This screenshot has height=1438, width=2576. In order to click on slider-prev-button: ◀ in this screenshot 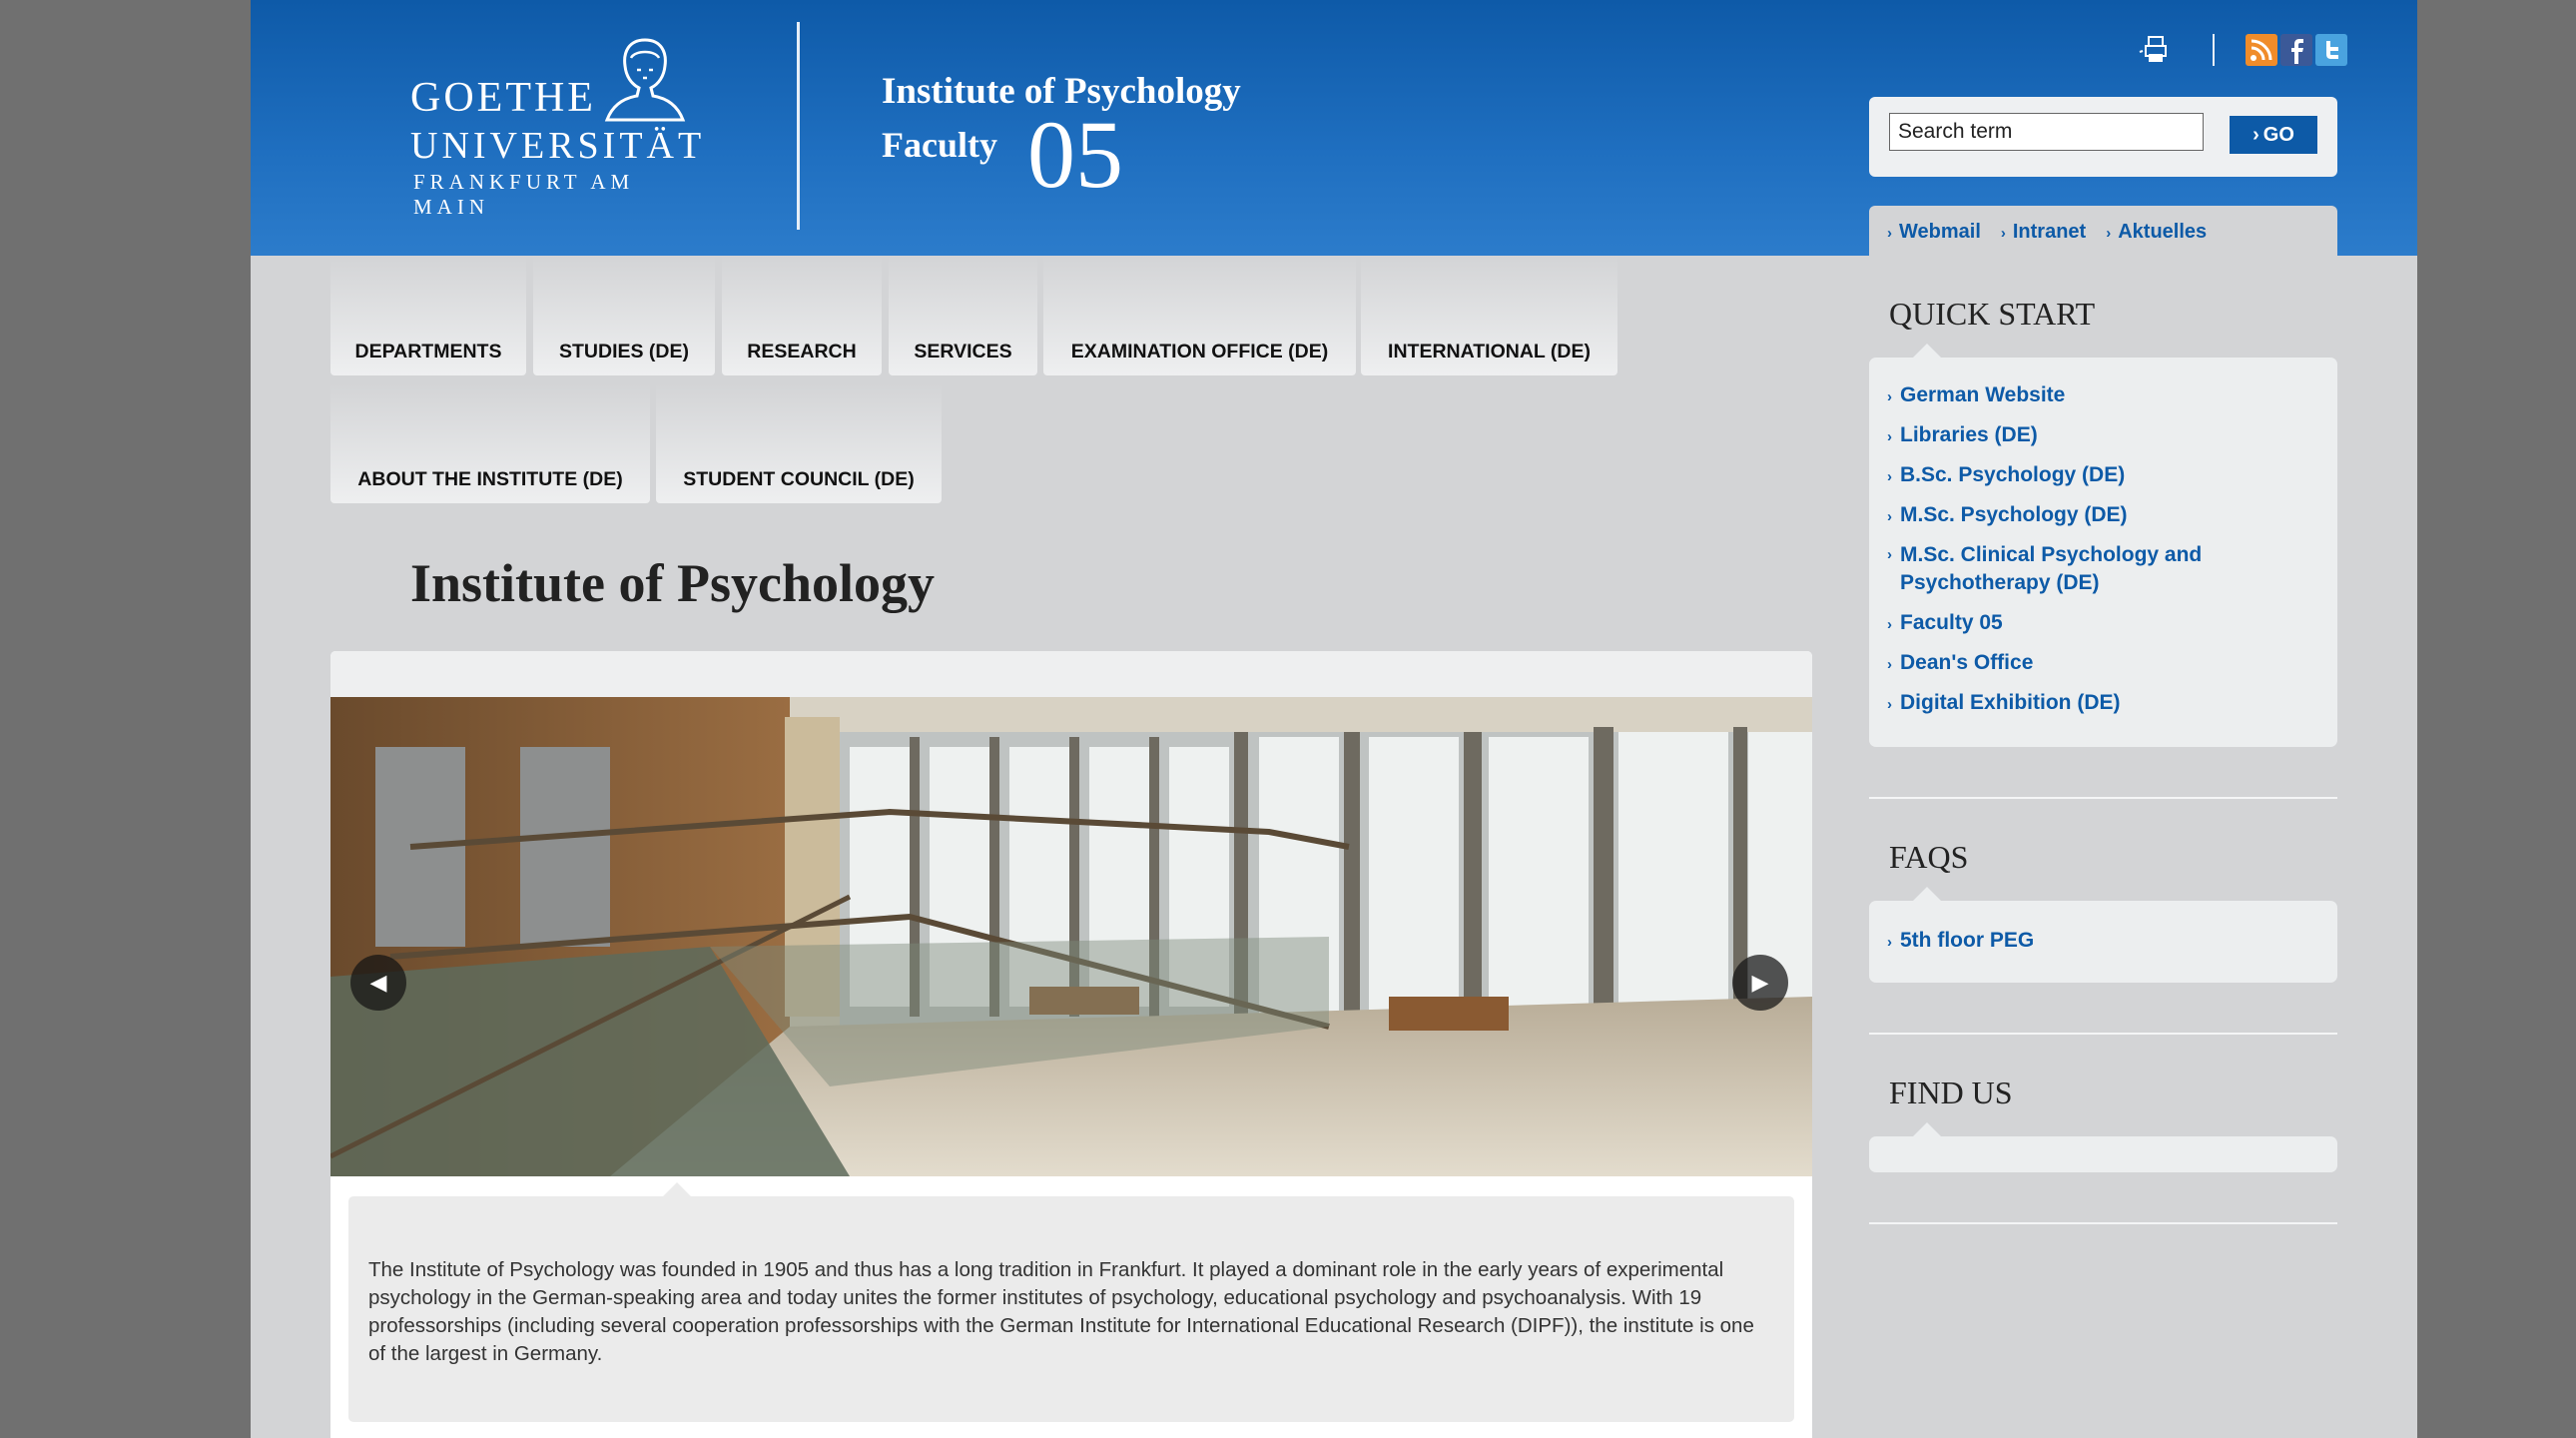, I will do `click(378, 983)`.